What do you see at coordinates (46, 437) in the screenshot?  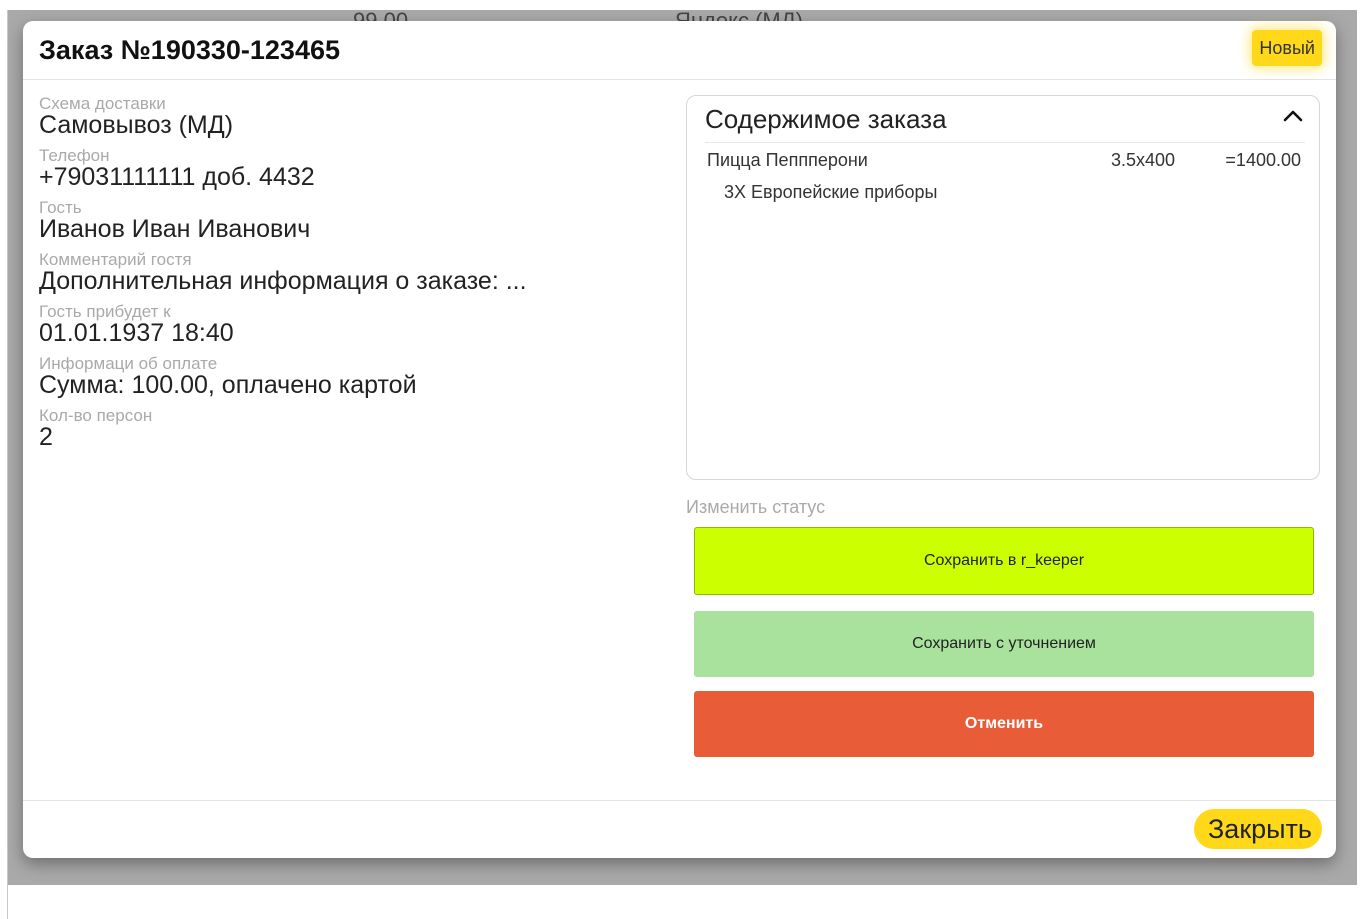 I see `field-value: 2` at bounding box center [46, 437].